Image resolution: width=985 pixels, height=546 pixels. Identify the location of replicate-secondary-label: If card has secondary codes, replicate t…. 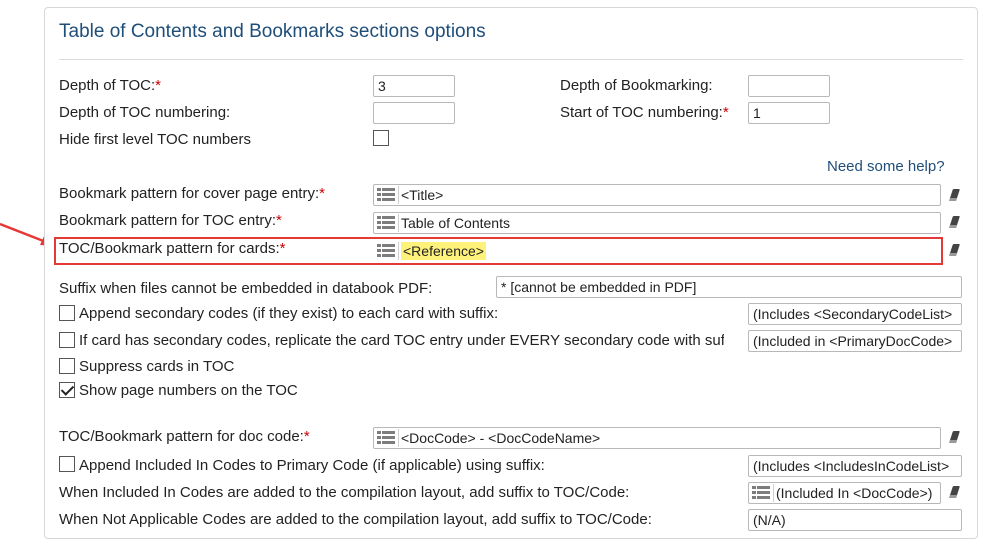
(401, 340).